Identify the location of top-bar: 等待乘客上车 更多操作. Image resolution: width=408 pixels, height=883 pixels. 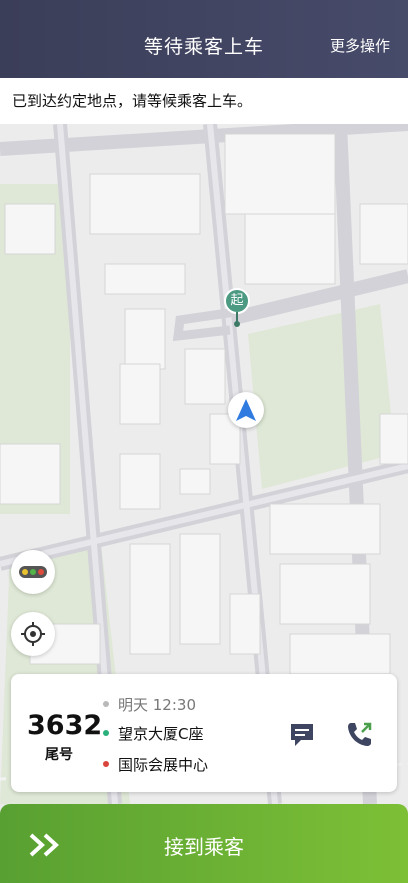
(204, 44).